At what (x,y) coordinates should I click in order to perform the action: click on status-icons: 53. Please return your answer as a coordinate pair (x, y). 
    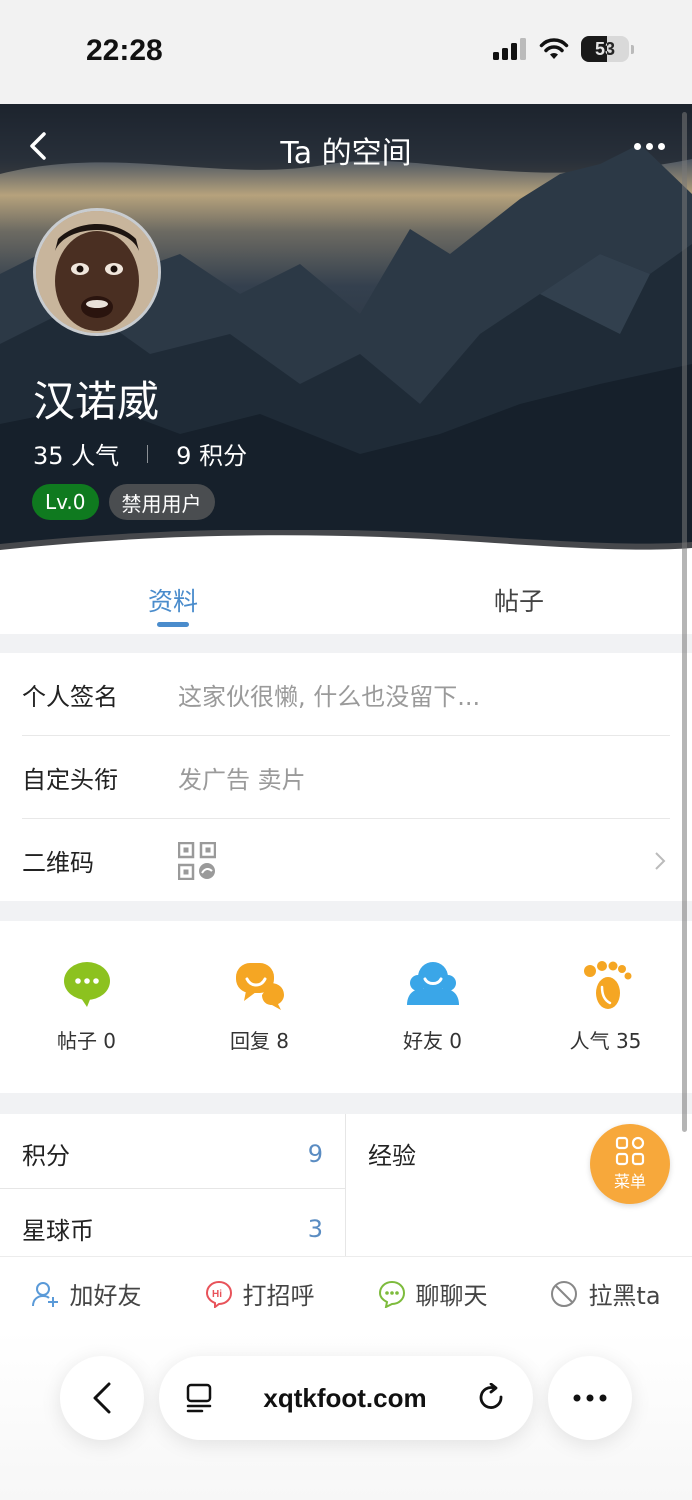
    Looking at the image, I should click on (563, 49).